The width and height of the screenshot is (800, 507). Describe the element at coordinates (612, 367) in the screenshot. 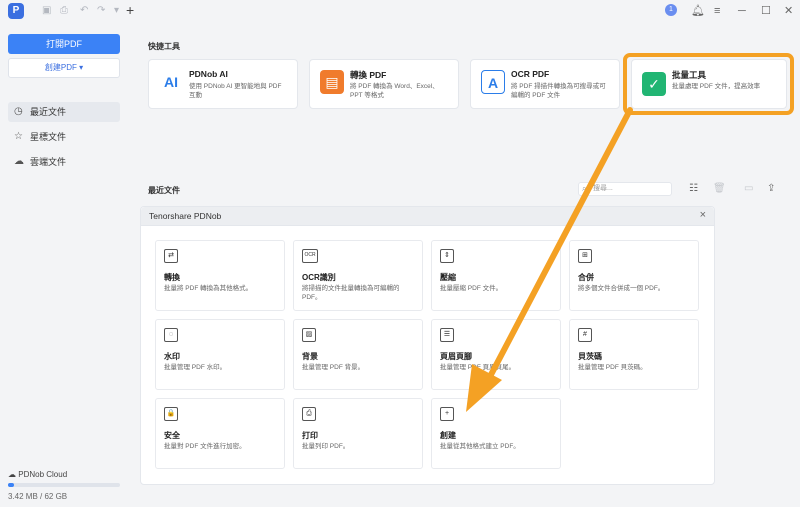

I see `batch-card-desc: 批量管理 PDF 貝茨碼。` at that location.